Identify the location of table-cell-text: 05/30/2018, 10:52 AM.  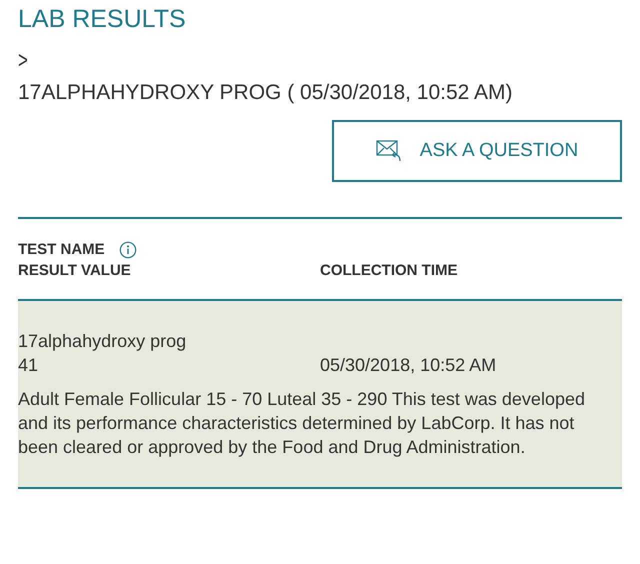
(408, 365).